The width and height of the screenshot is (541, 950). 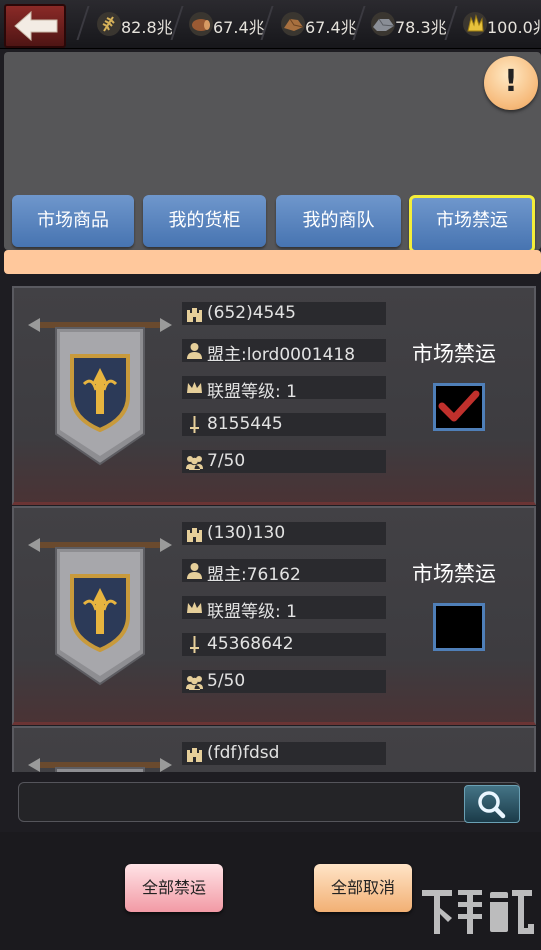 I want to click on search-input, so click(x=269, y=802).